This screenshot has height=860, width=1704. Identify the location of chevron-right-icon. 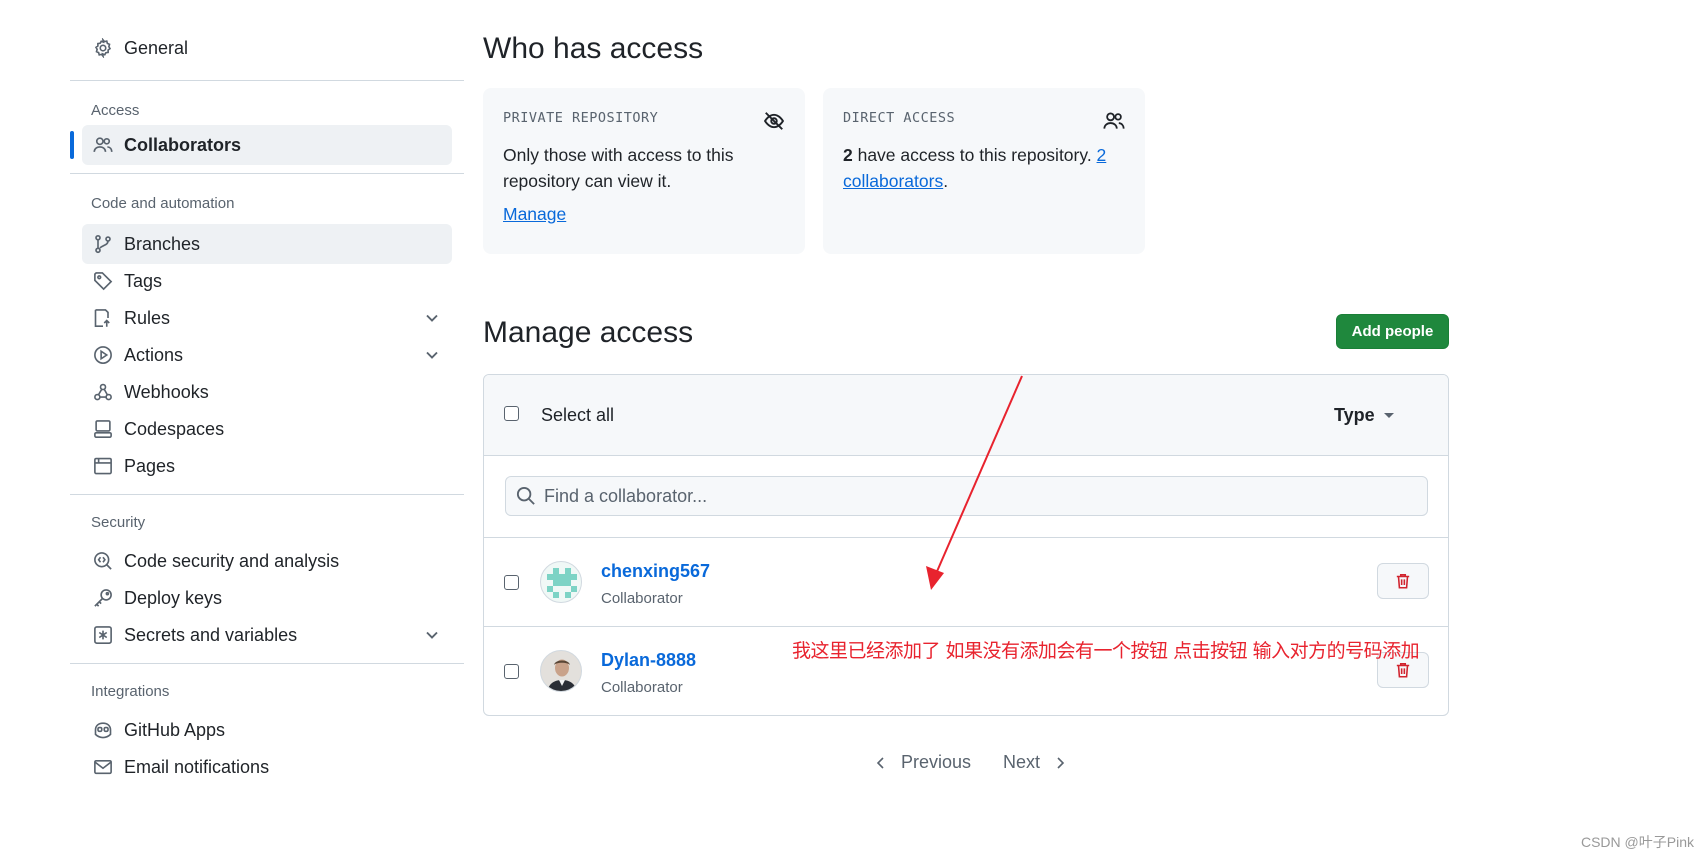
(1061, 762).